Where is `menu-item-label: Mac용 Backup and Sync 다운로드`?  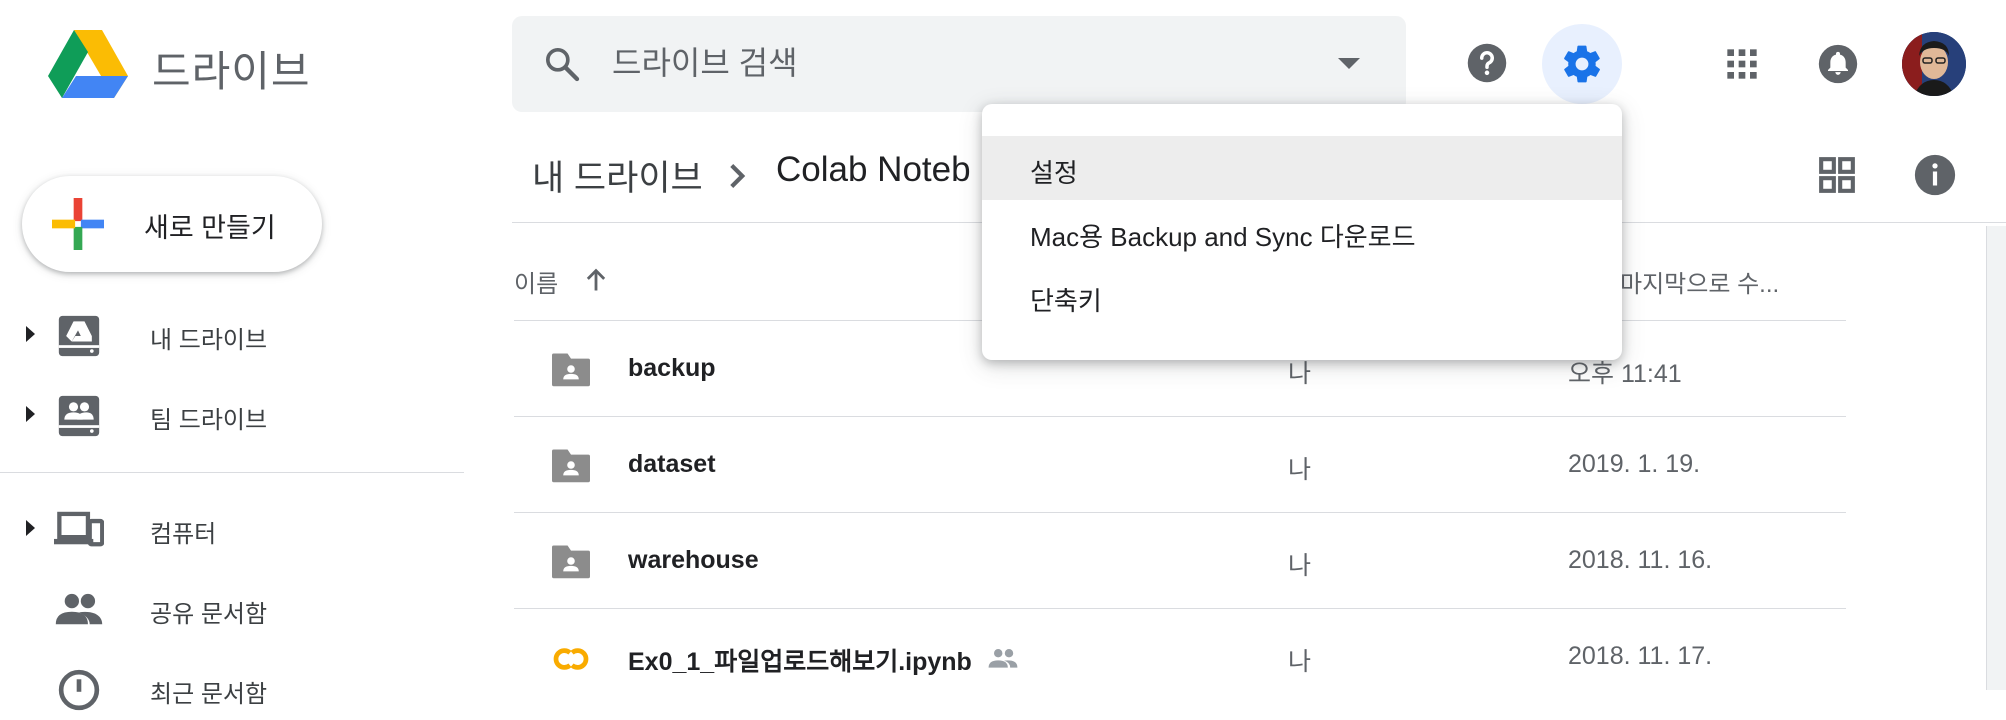
menu-item-label: Mac용 Backup and Sync 다운로드 is located at coordinates (1223, 237).